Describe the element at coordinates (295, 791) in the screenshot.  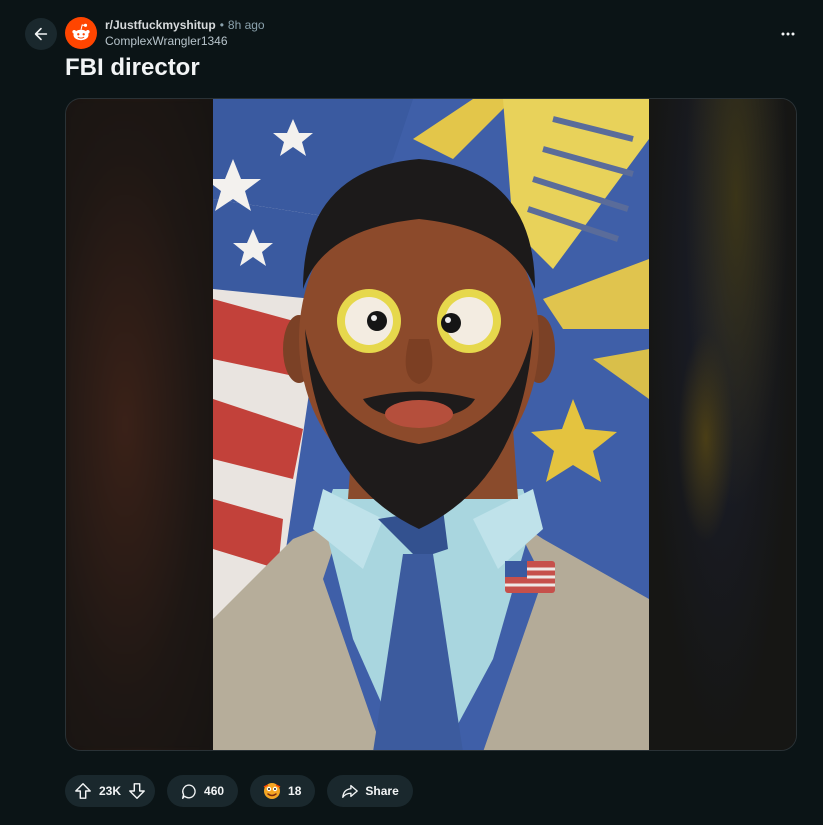
I see `award-count: 18` at that location.